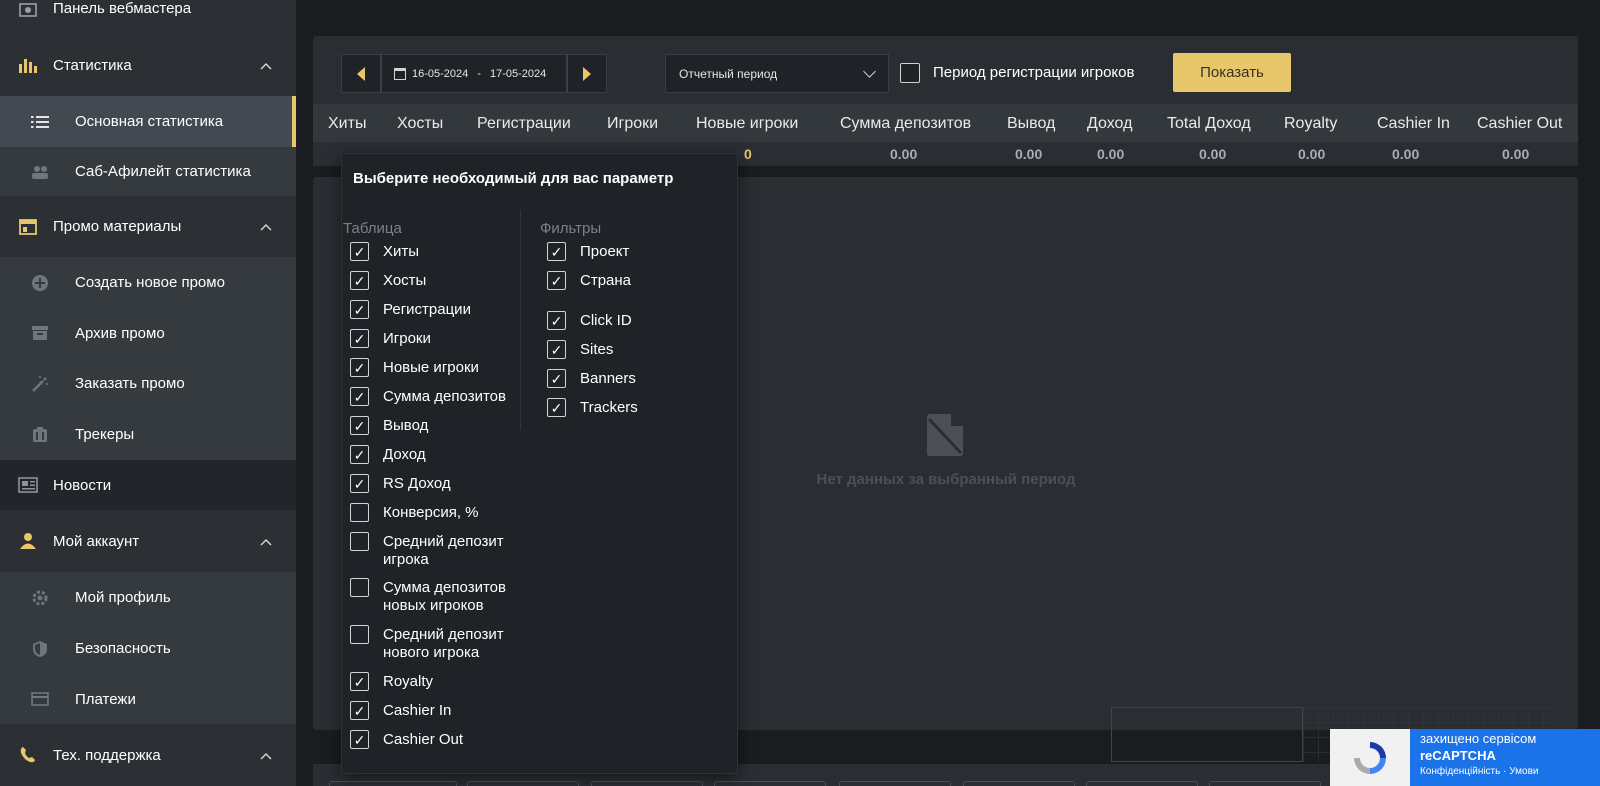 The width and height of the screenshot is (1600, 786). I want to click on filter-sites: ✓ Sites, so click(580, 349).